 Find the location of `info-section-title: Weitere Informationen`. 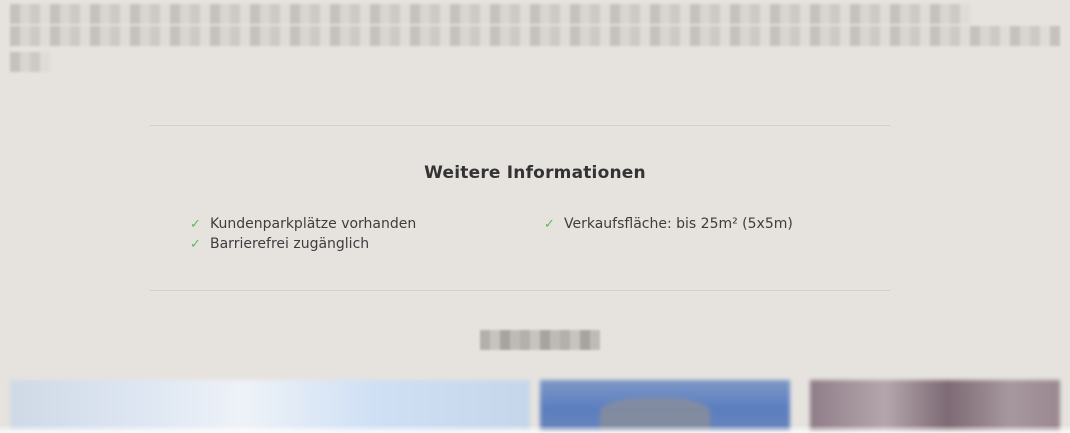

info-section-title: Weitere Informationen is located at coordinates (535, 173).